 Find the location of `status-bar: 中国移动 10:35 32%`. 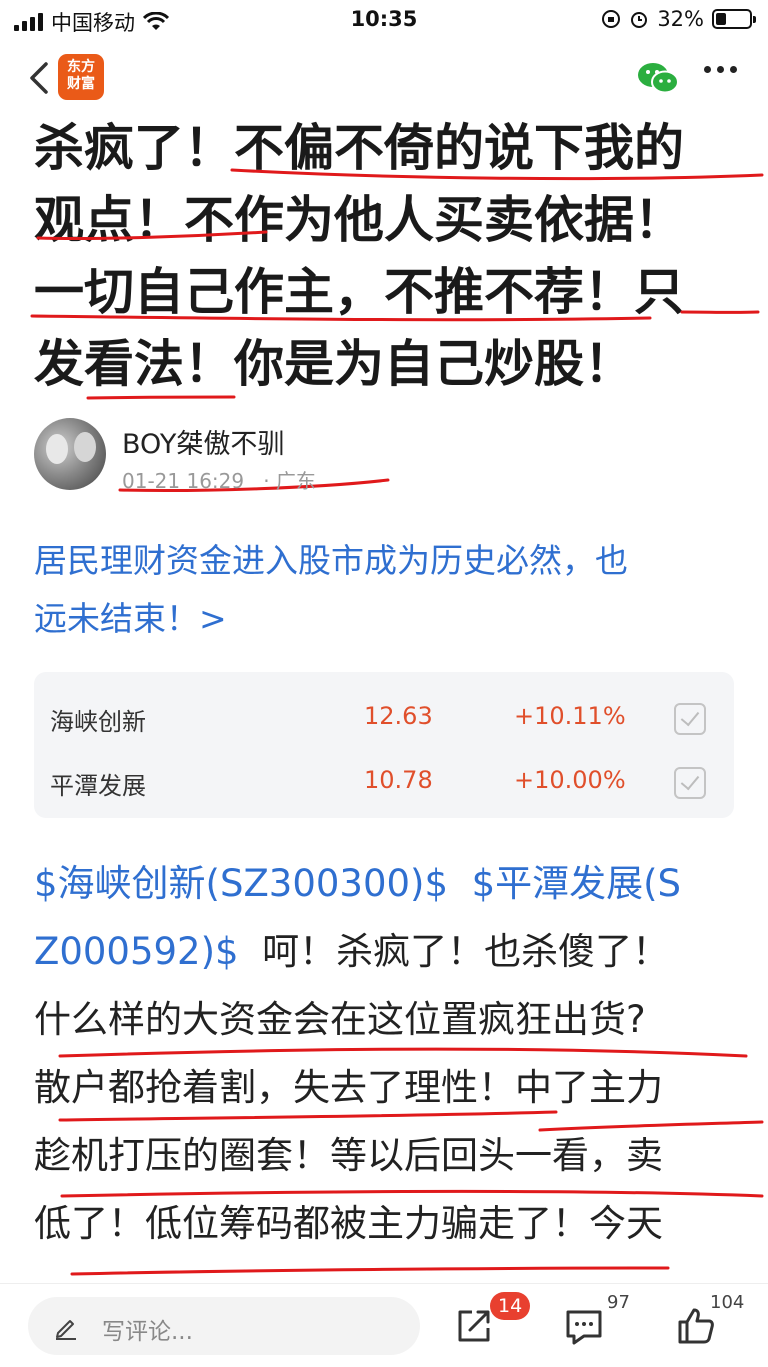

status-bar: 中国移动 10:35 32% is located at coordinates (384, 20).